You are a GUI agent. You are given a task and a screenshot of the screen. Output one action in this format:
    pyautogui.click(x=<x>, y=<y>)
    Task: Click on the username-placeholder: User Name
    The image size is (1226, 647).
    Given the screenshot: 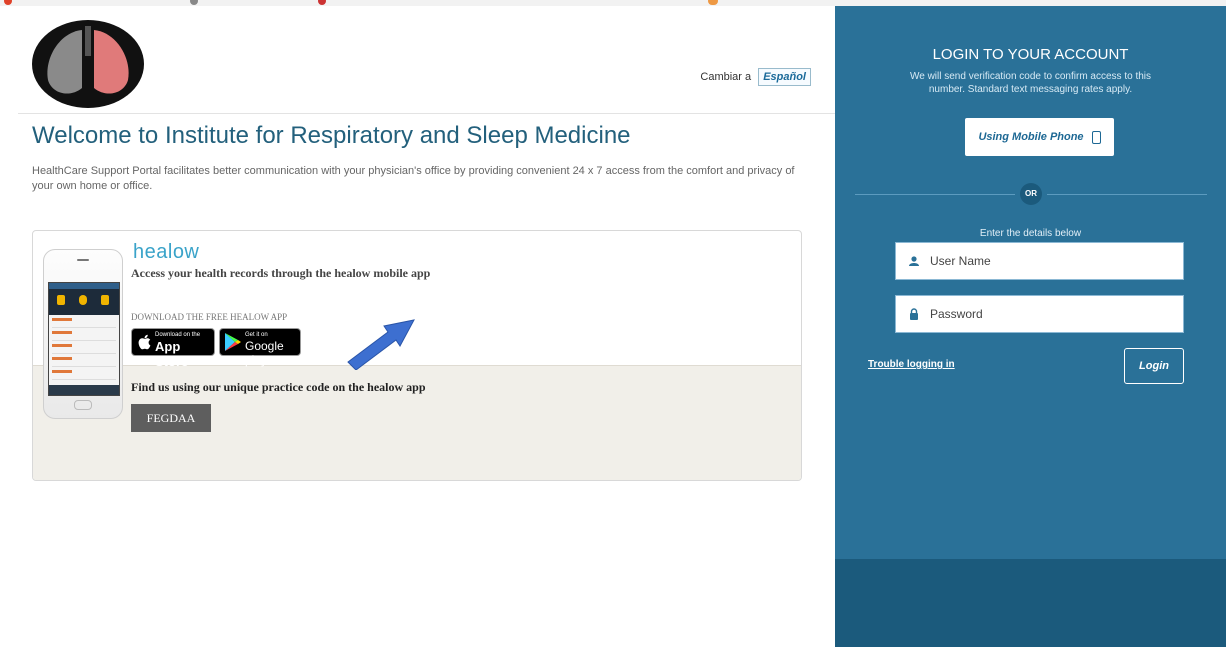 What is the action you would take?
    pyautogui.click(x=960, y=261)
    